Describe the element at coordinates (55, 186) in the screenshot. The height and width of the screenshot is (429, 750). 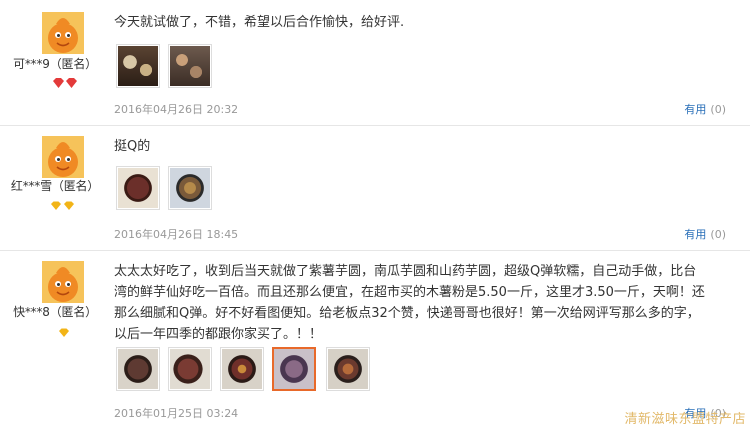
I see `username: 红***雪（匿名）` at that location.